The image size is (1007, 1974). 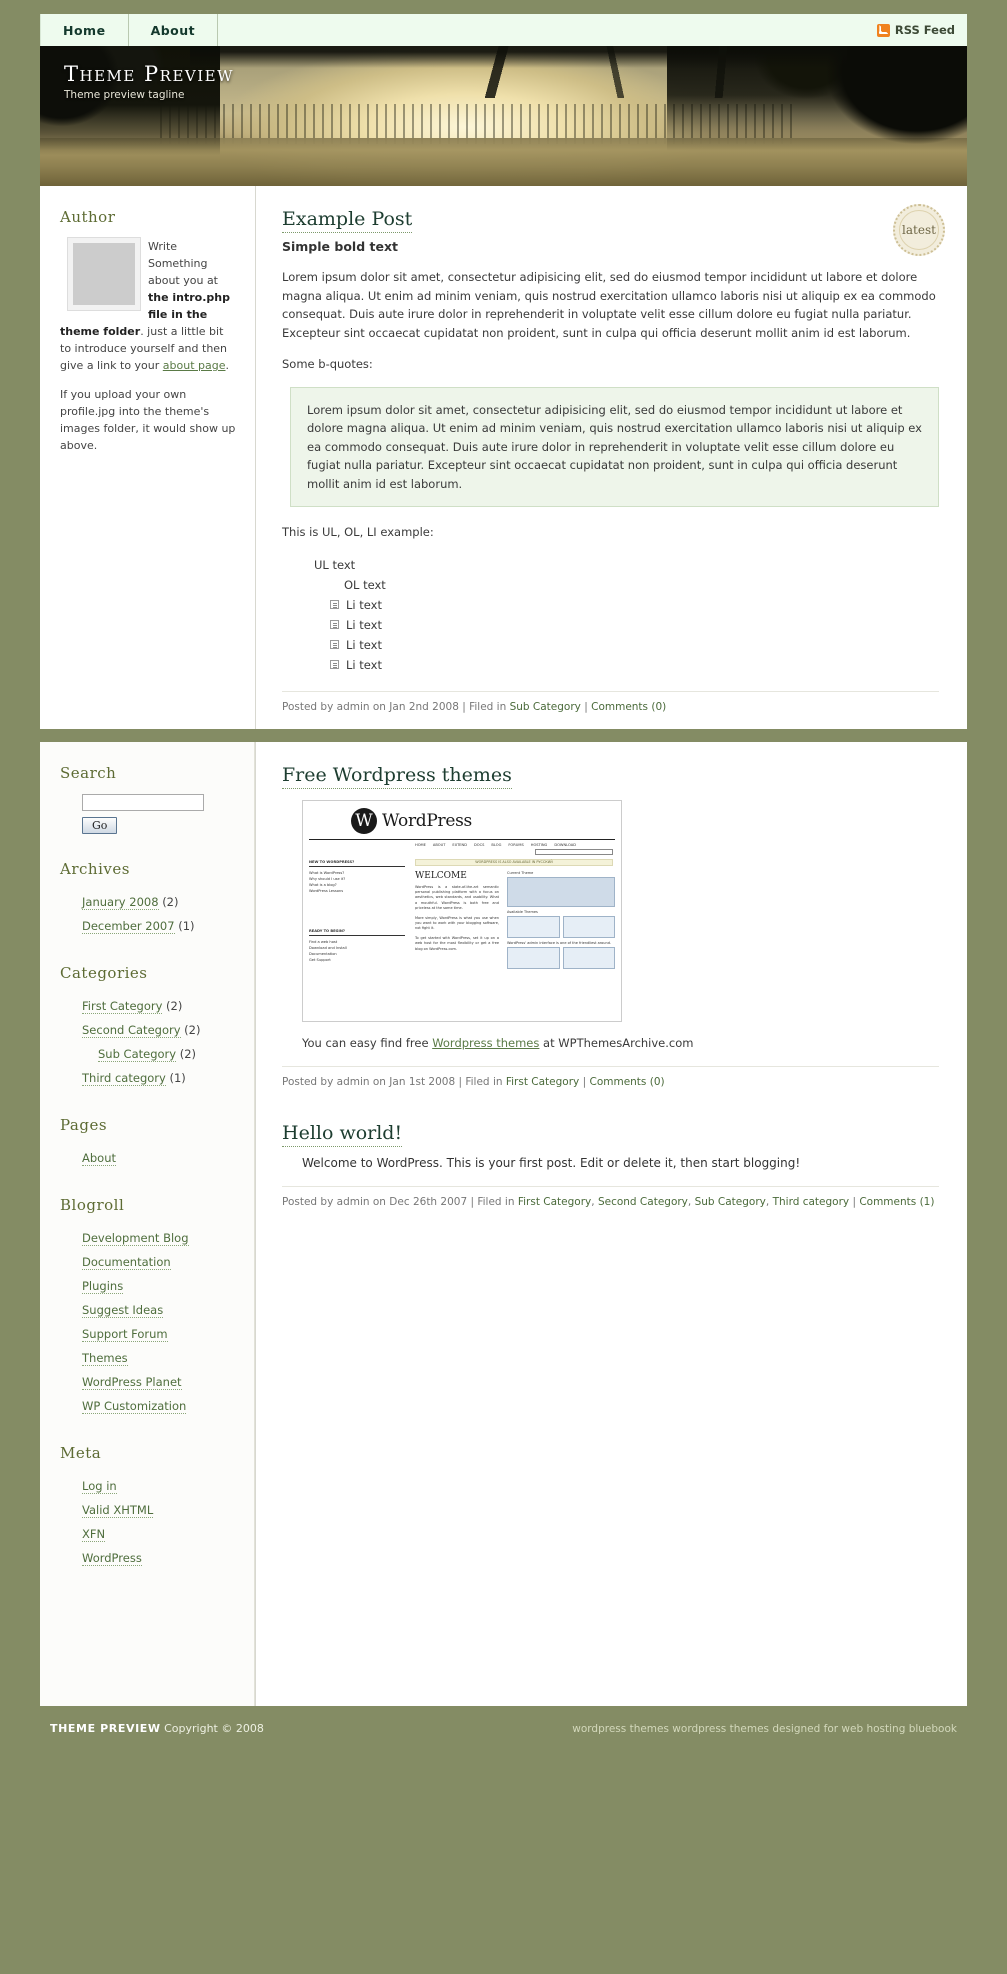 I want to click on footer-title: THEME PREVIEW, so click(x=105, y=1728).